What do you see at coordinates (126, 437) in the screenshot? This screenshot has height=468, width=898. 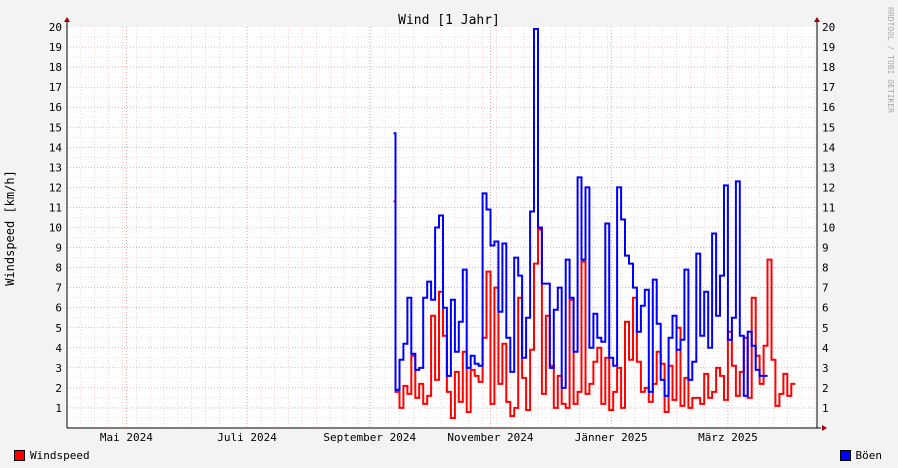 I see `x-tick-label: Mai 2024` at bounding box center [126, 437].